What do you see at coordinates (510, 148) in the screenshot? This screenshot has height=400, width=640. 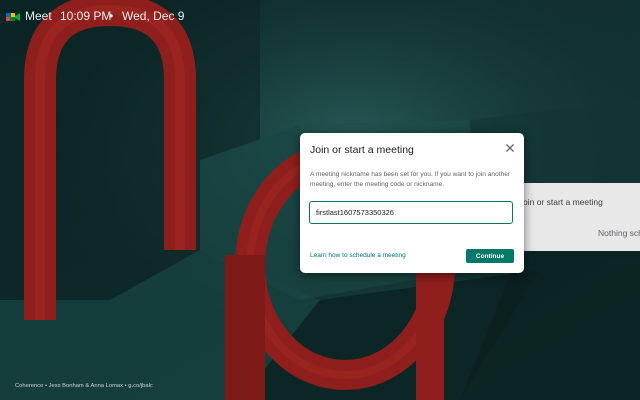 I see `close-icon` at bounding box center [510, 148].